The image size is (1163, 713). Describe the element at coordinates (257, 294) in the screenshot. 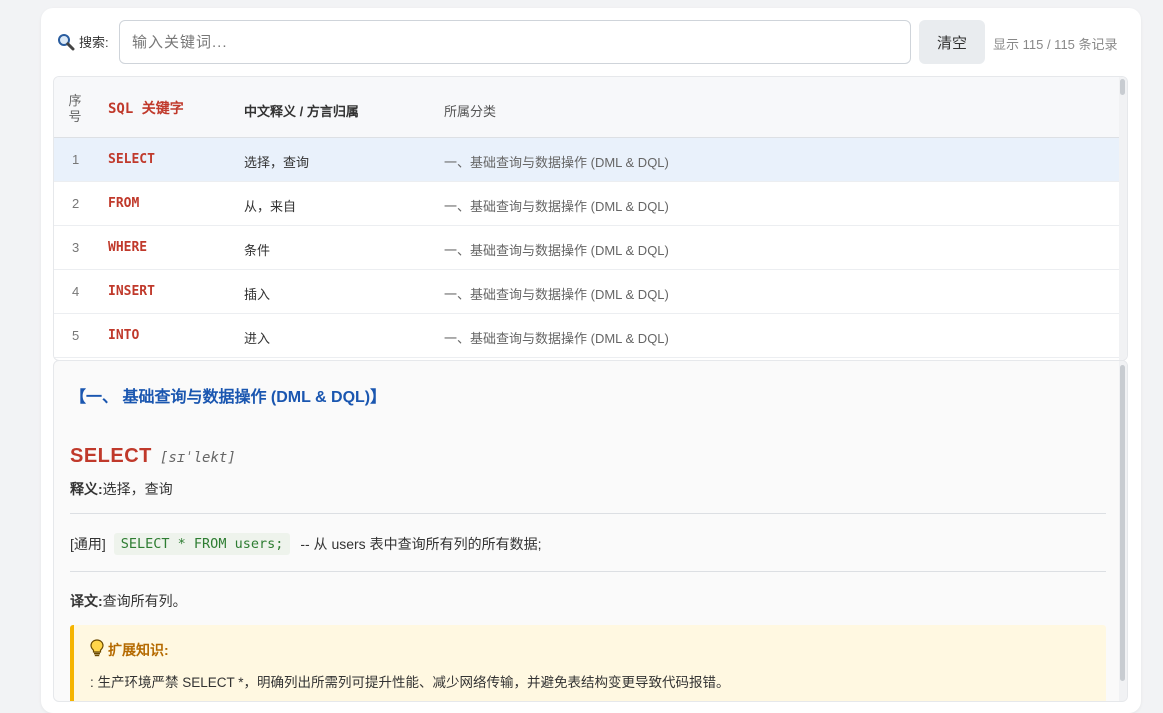

I see `row-meaning: 插入` at that location.